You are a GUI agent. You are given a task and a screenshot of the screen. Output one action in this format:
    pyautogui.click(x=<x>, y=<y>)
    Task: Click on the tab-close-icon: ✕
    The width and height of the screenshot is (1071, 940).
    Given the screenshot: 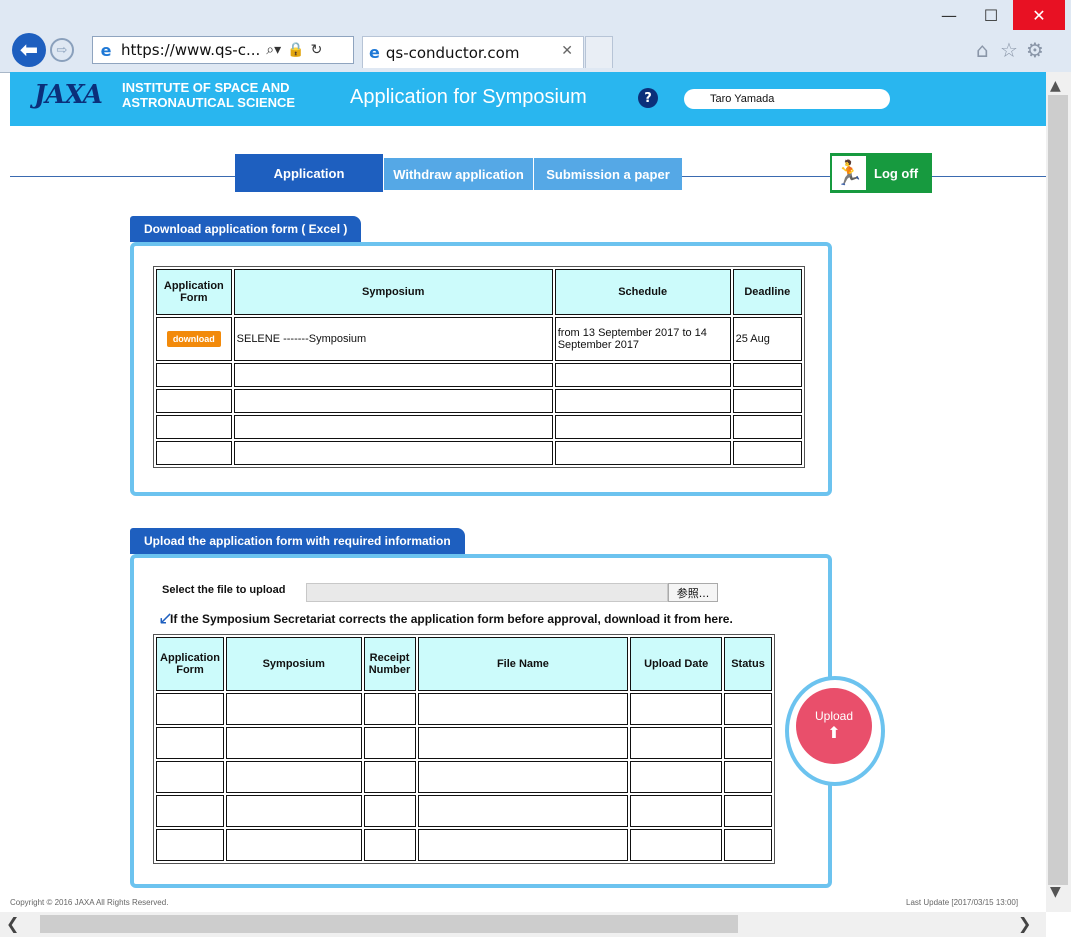 What is the action you would take?
    pyautogui.click(x=567, y=51)
    